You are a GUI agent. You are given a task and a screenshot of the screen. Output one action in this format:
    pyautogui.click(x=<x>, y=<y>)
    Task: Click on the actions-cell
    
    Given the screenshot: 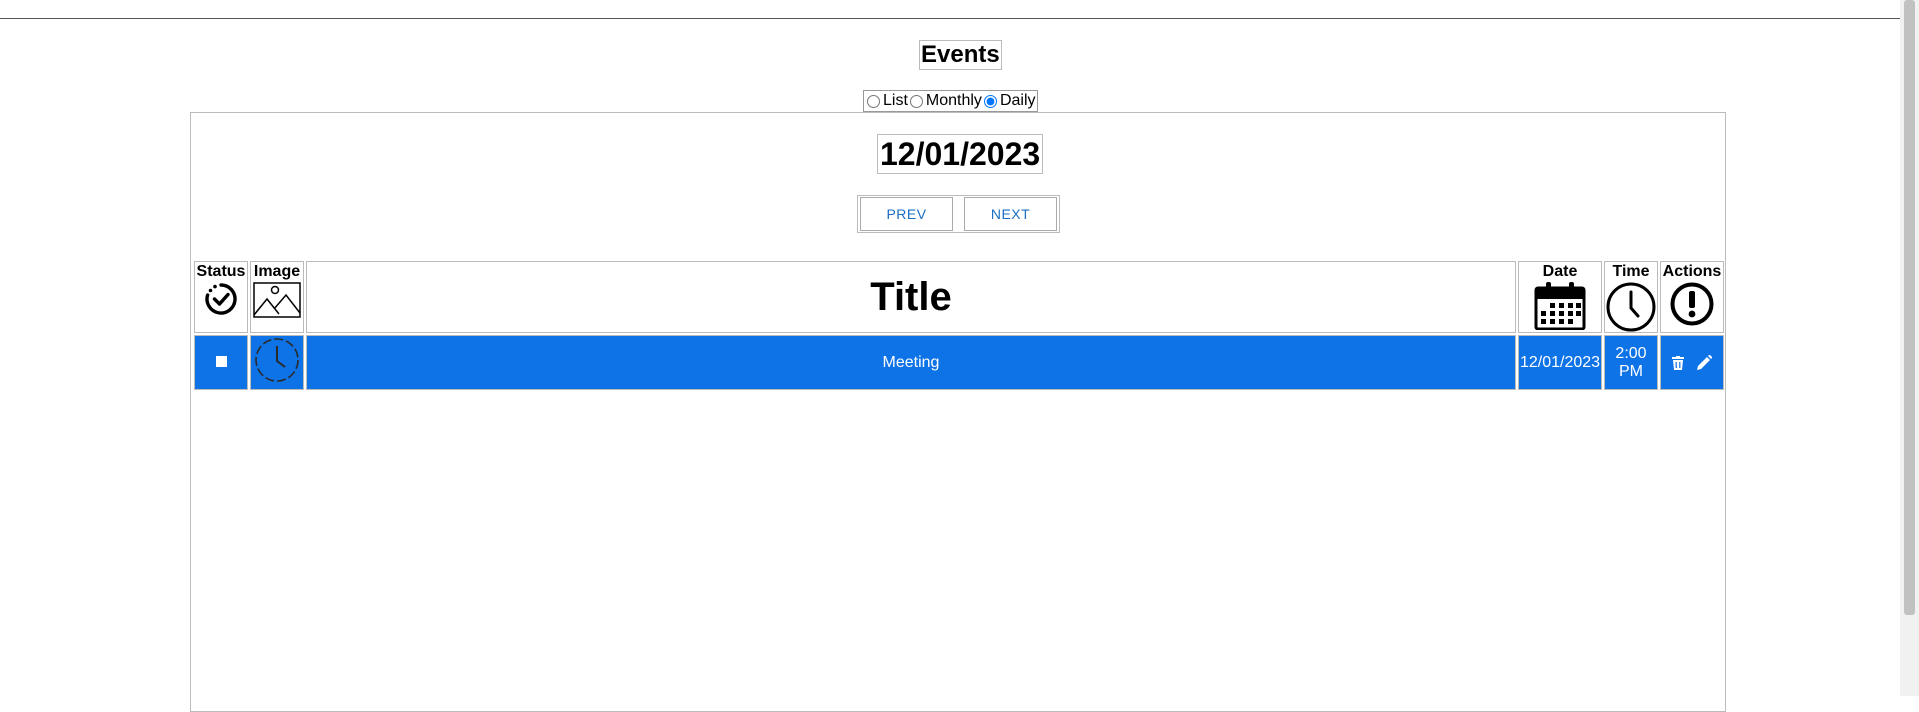 What is the action you would take?
    pyautogui.click(x=1692, y=362)
    